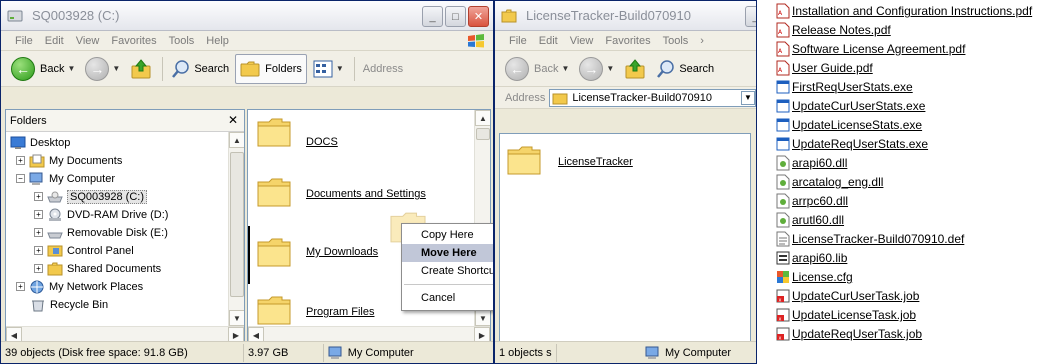 Image resolution: width=1060 pixels, height=364 pixels. Describe the element at coordinates (702, 41) in the screenshot. I see `menu-overflow-chevron: ›` at that location.